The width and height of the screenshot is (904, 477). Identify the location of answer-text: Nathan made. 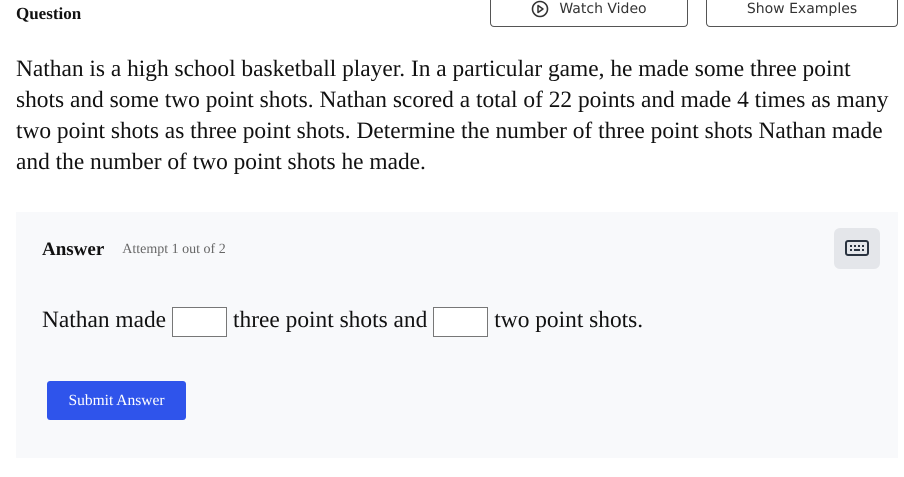
(104, 320).